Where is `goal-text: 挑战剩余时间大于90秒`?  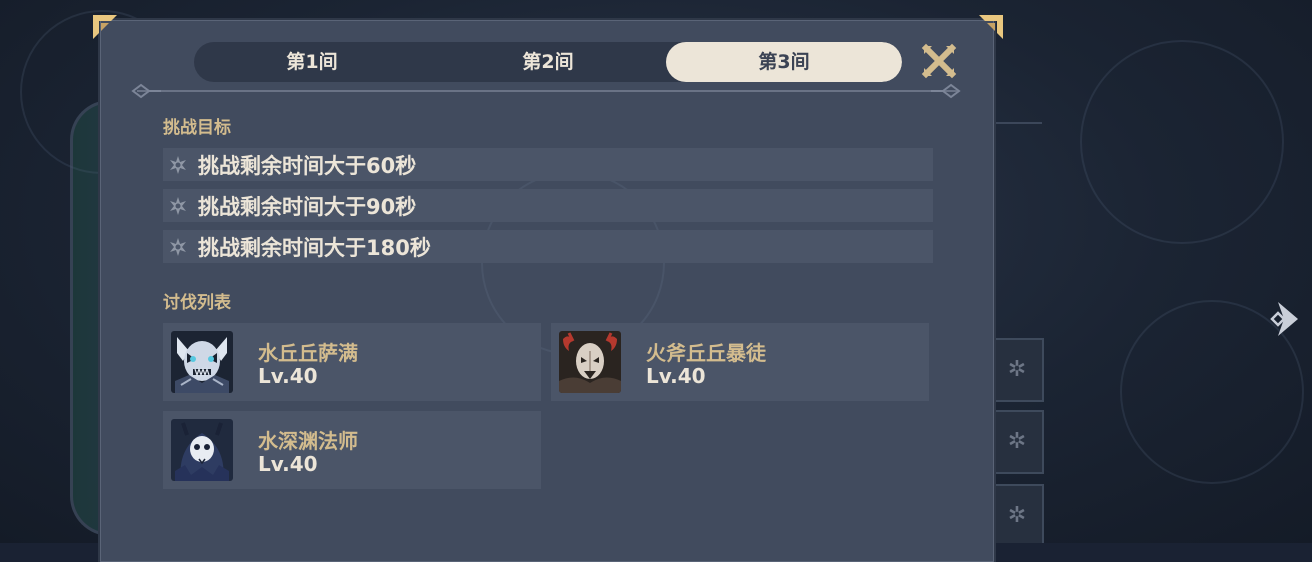
goal-text: 挑战剩余时间大于90秒 is located at coordinates (307, 206).